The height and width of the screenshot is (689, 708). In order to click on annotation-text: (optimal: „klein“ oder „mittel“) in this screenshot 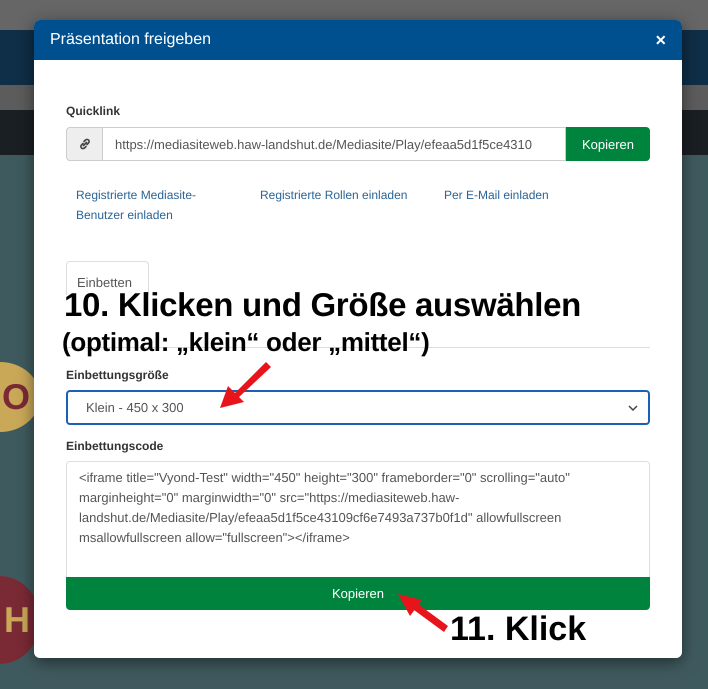, I will do `click(246, 342)`.